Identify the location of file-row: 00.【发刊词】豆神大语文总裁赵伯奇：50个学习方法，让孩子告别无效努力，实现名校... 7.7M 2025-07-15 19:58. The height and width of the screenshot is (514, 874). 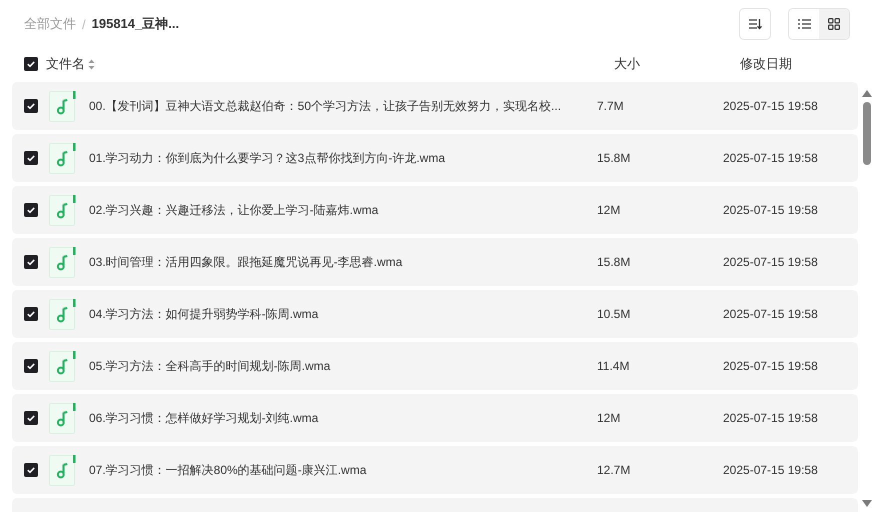
(435, 106).